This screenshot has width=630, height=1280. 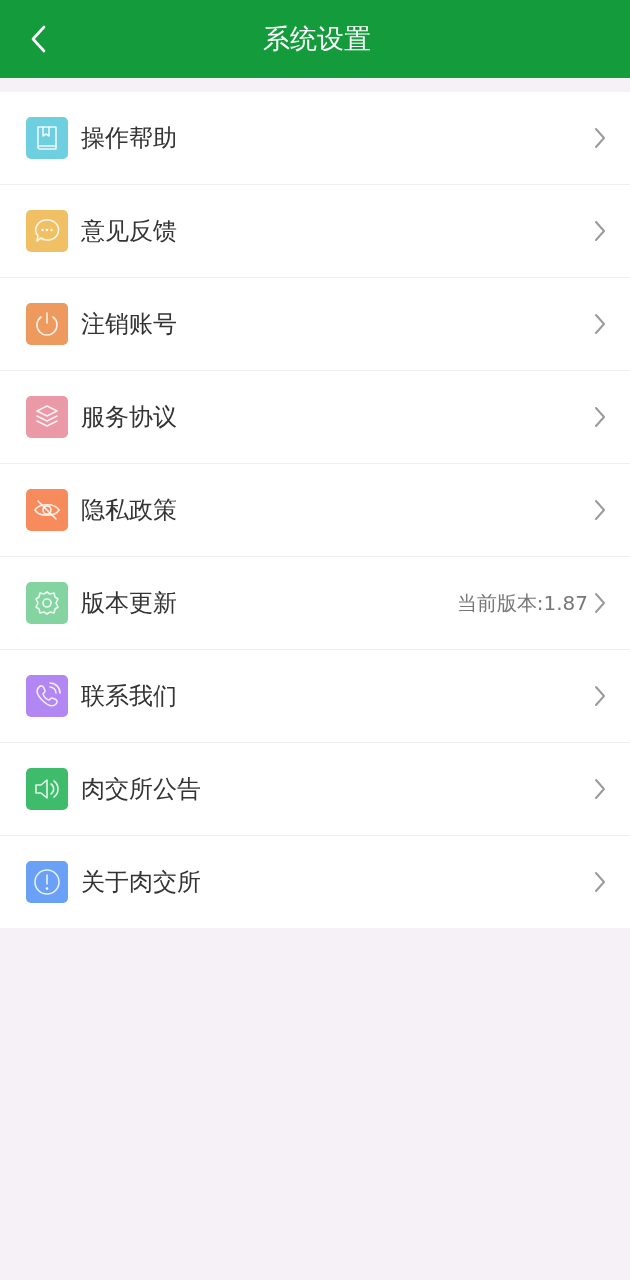 What do you see at coordinates (315, 417) in the screenshot?
I see `settings-item: 服务协议` at bounding box center [315, 417].